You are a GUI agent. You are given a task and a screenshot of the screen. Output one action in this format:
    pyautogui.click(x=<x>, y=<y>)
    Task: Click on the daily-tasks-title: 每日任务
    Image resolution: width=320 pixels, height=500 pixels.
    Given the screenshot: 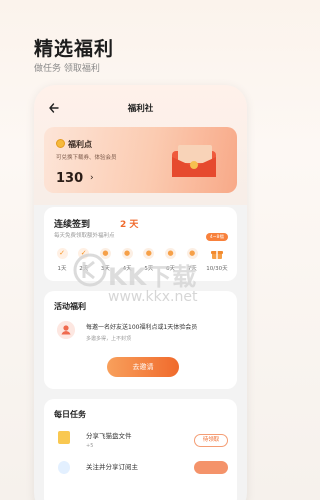 What is the action you would take?
    pyautogui.click(x=70, y=414)
    